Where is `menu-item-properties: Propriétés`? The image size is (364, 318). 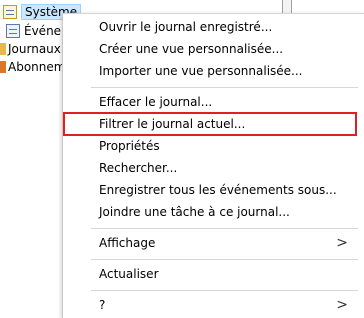
menu-item-properties: Propriétés is located at coordinates (213, 146).